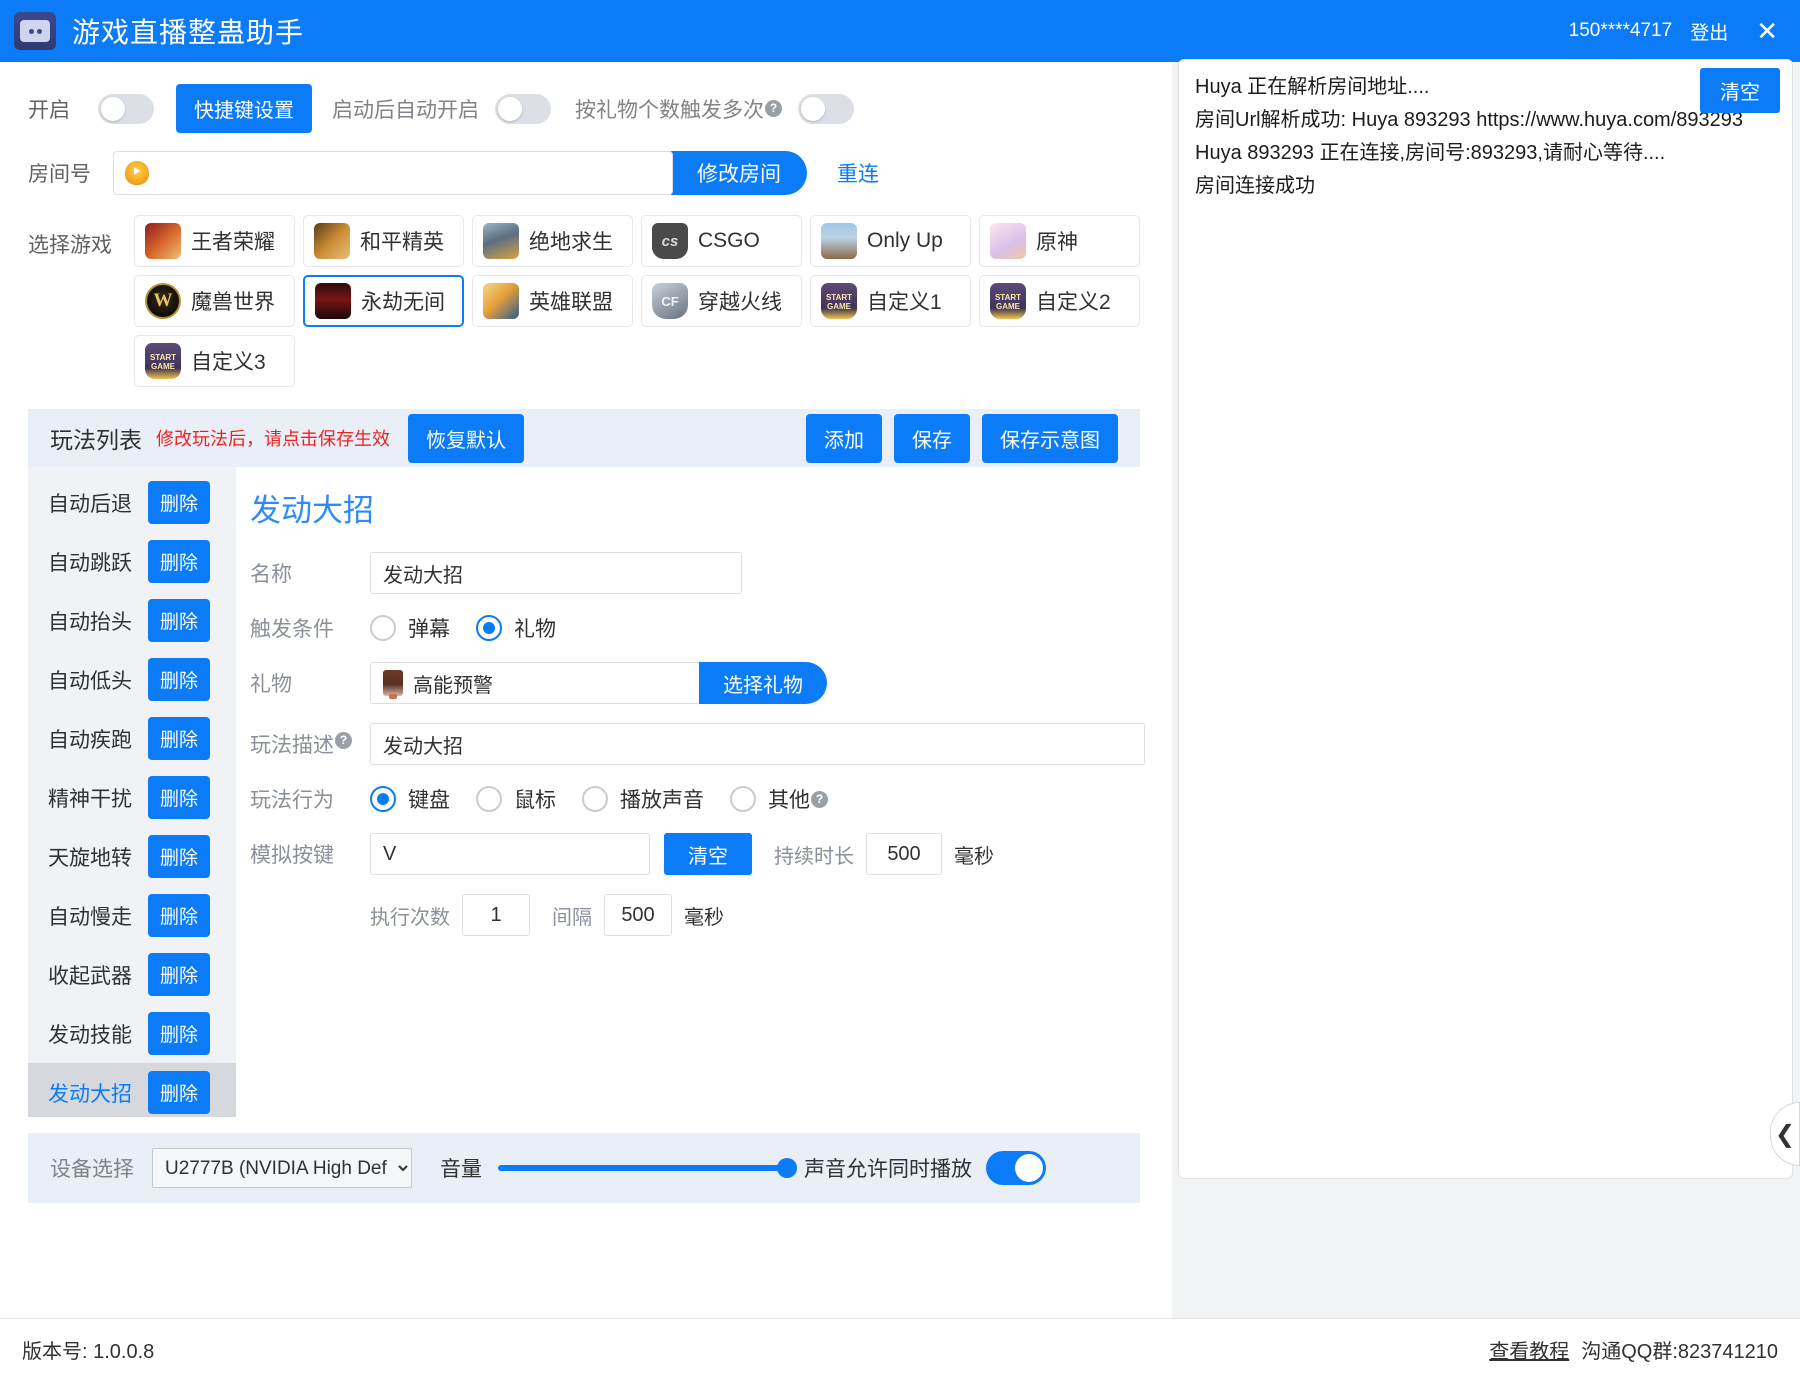 This screenshot has height=1380, width=1800. Describe the element at coordinates (132, 797) in the screenshot. I see `playlist-item: 精神干扰 删除` at that location.